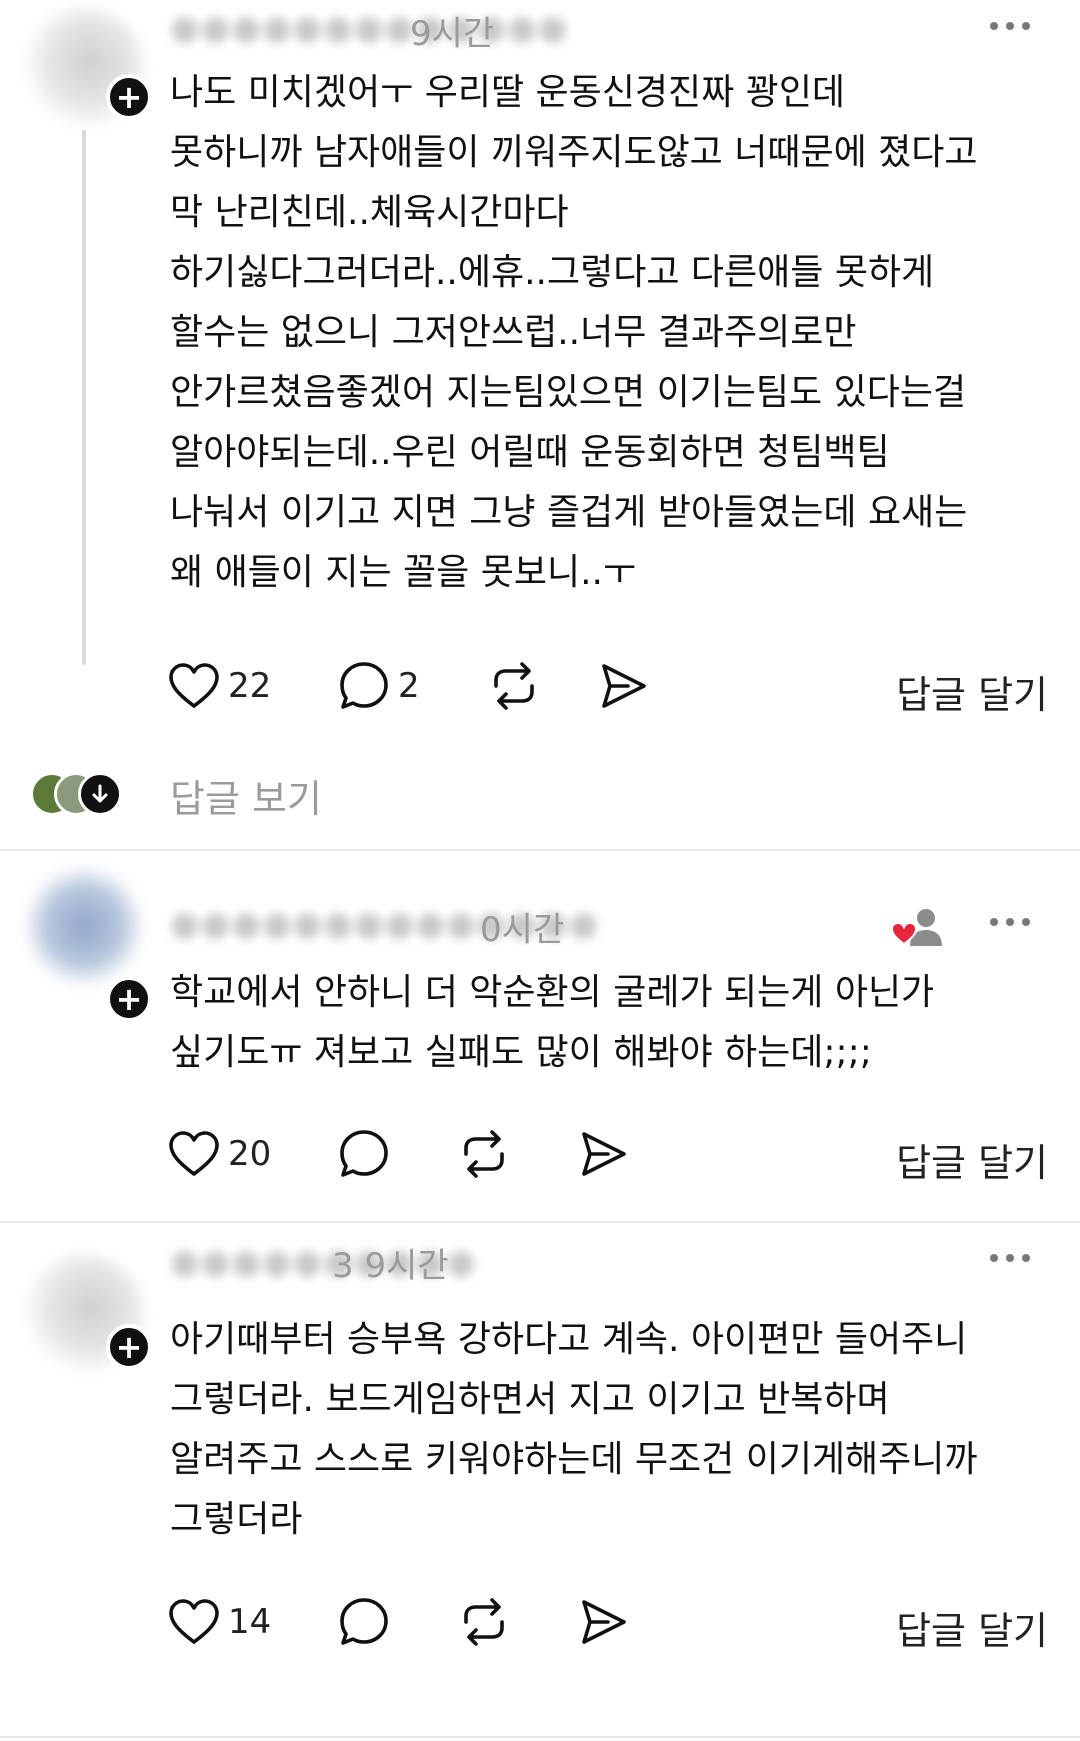  Describe the element at coordinates (250, 1154) in the screenshot. I see `like-count: 20` at that location.